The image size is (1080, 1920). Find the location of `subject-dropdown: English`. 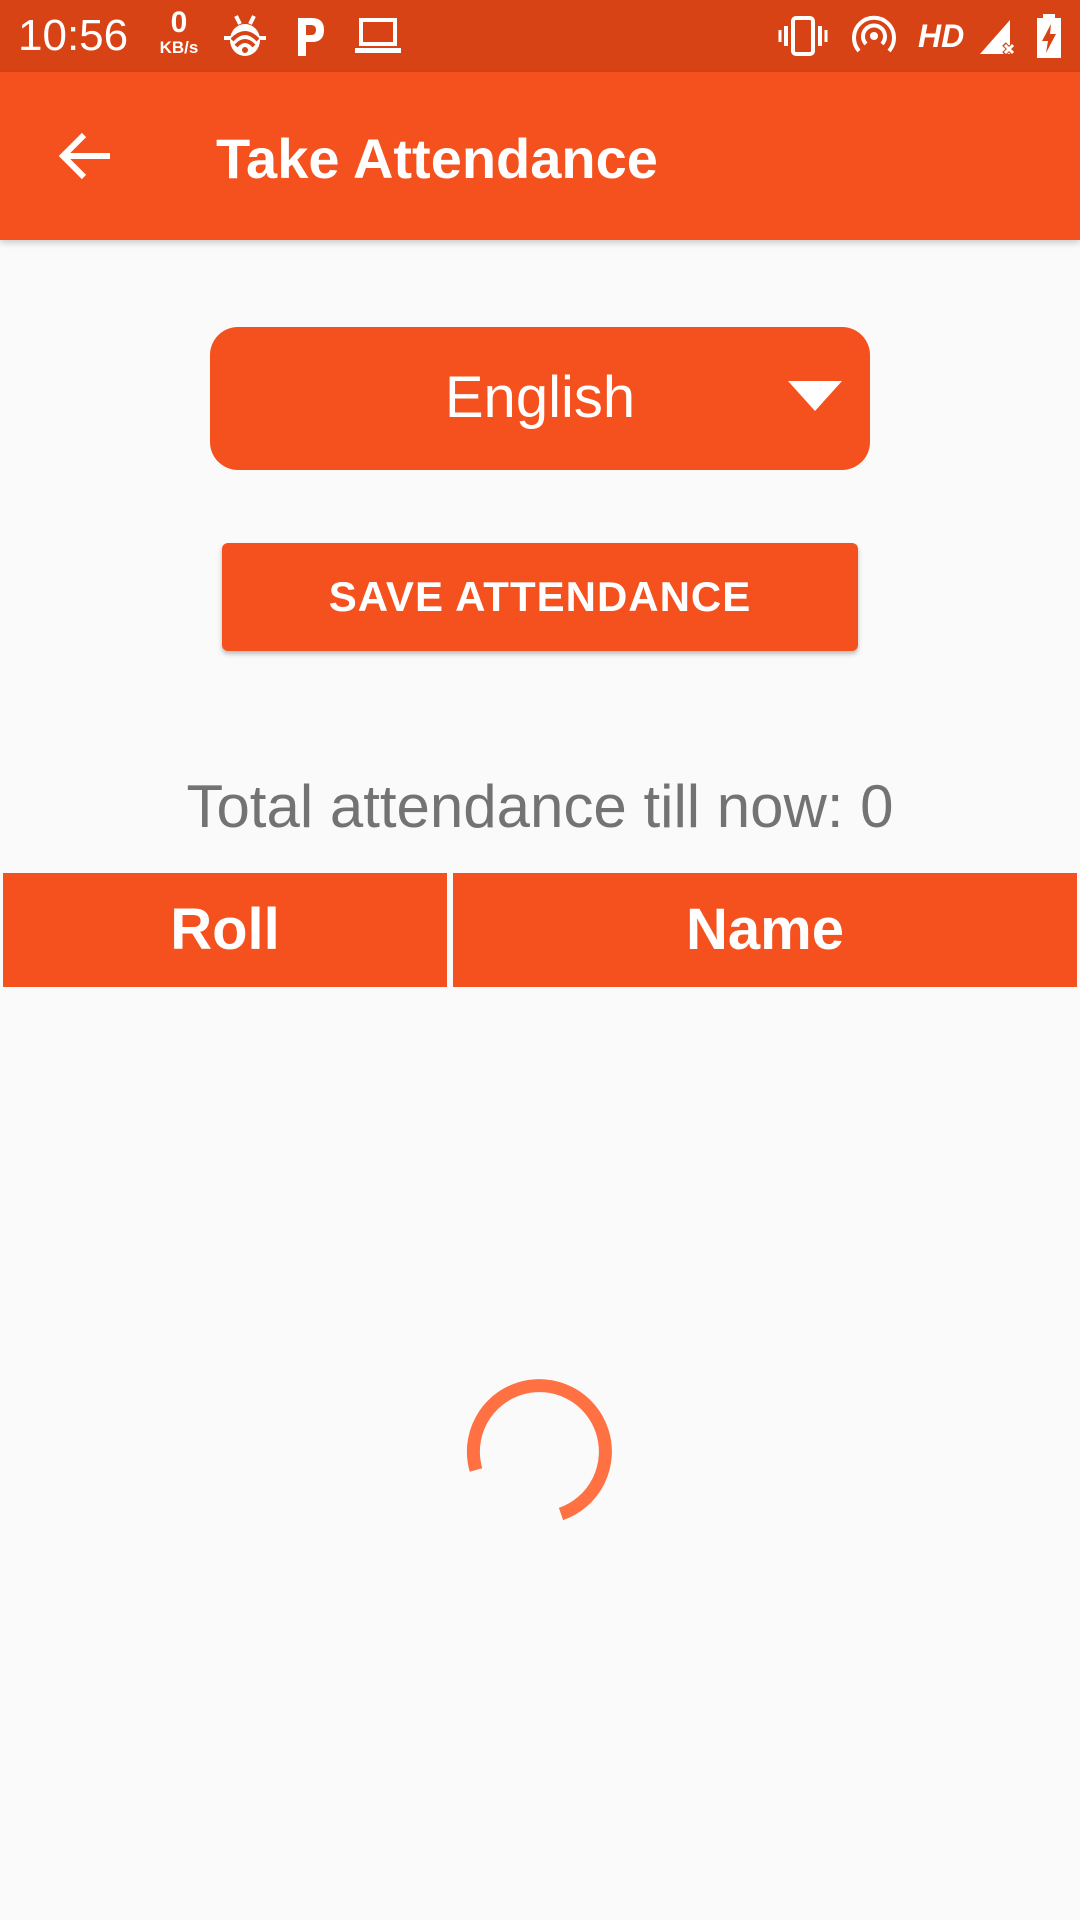

subject-dropdown: English is located at coordinates (540, 398).